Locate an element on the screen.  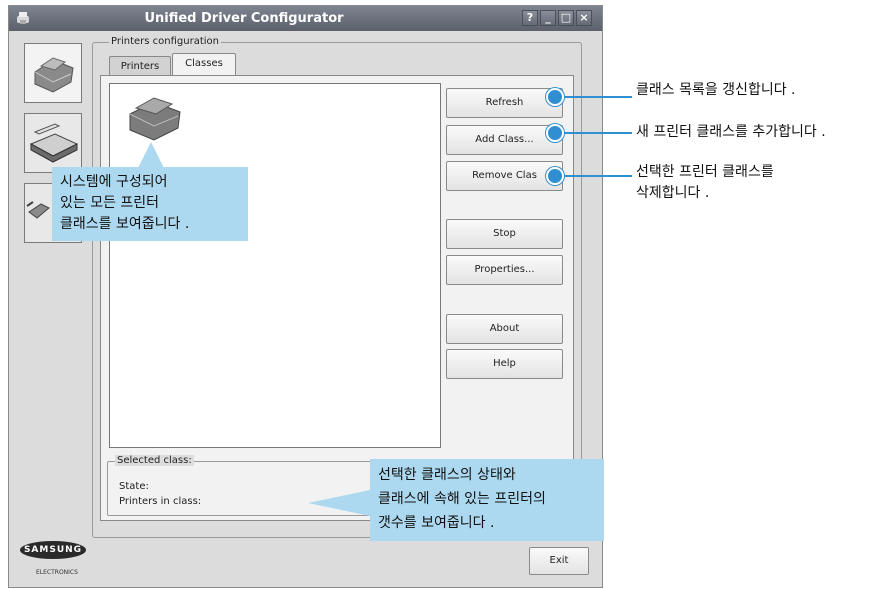
scanner-icon is located at coordinates (54, 143).